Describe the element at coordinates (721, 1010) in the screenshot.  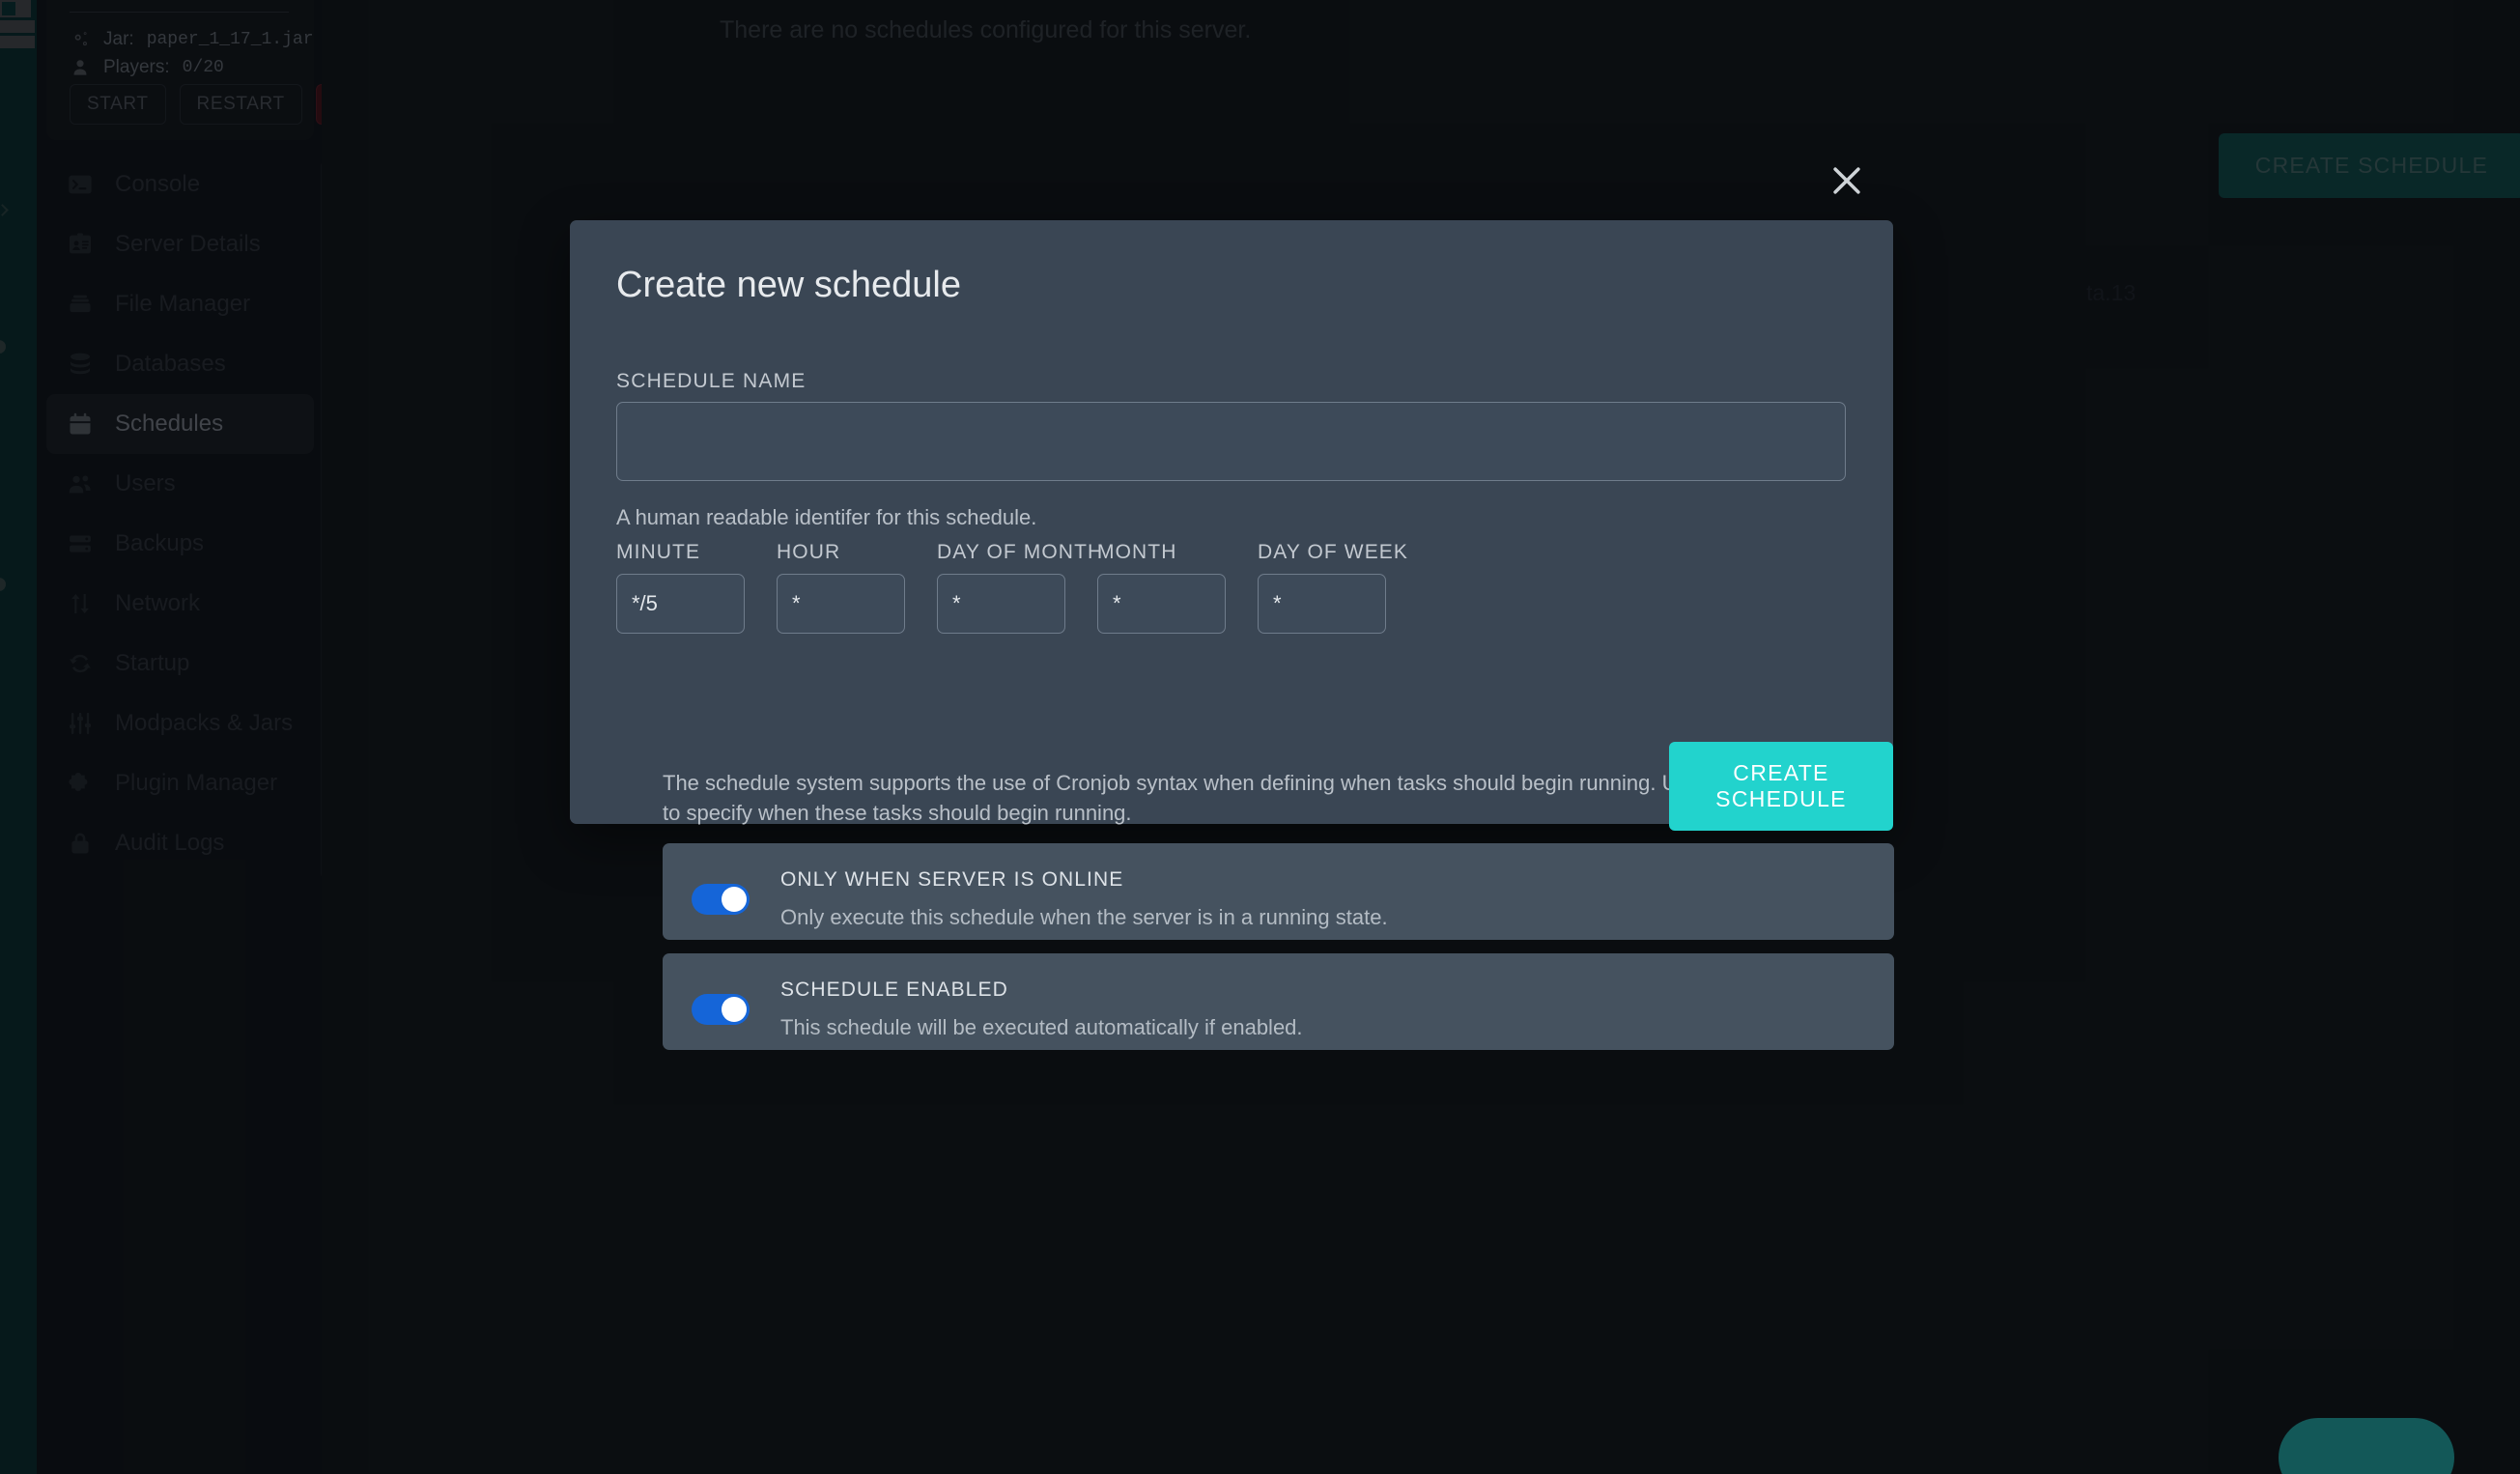
I see `toggle-schedule-enabled` at that location.